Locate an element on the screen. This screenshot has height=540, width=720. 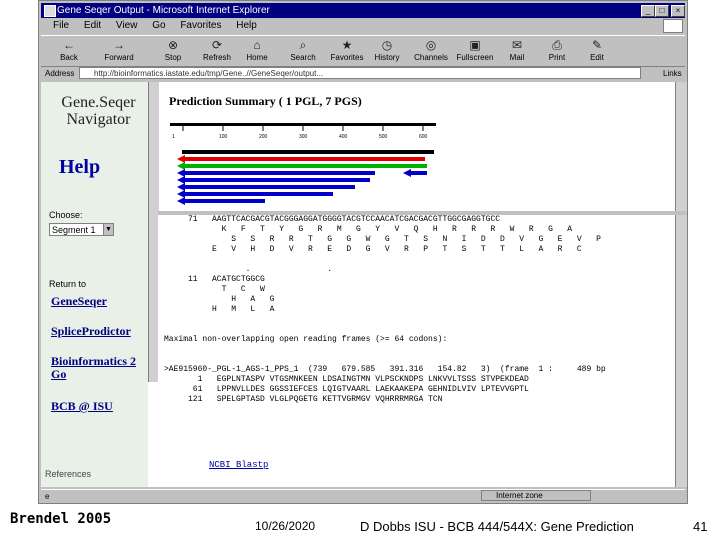
summary-scrollbar is located at coordinates (681, 146).